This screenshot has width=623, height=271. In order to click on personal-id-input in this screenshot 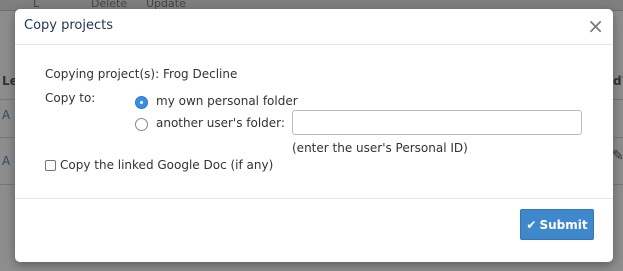, I will do `click(437, 122)`.